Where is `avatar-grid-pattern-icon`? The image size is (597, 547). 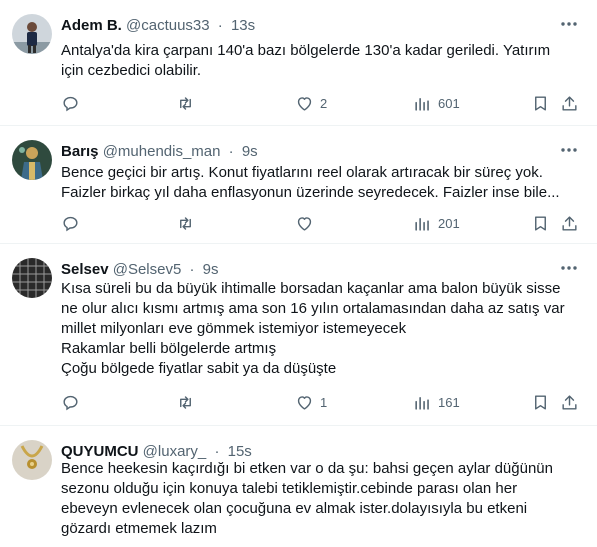
avatar-grid-pattern-icon is located at coordinates (32, 278).